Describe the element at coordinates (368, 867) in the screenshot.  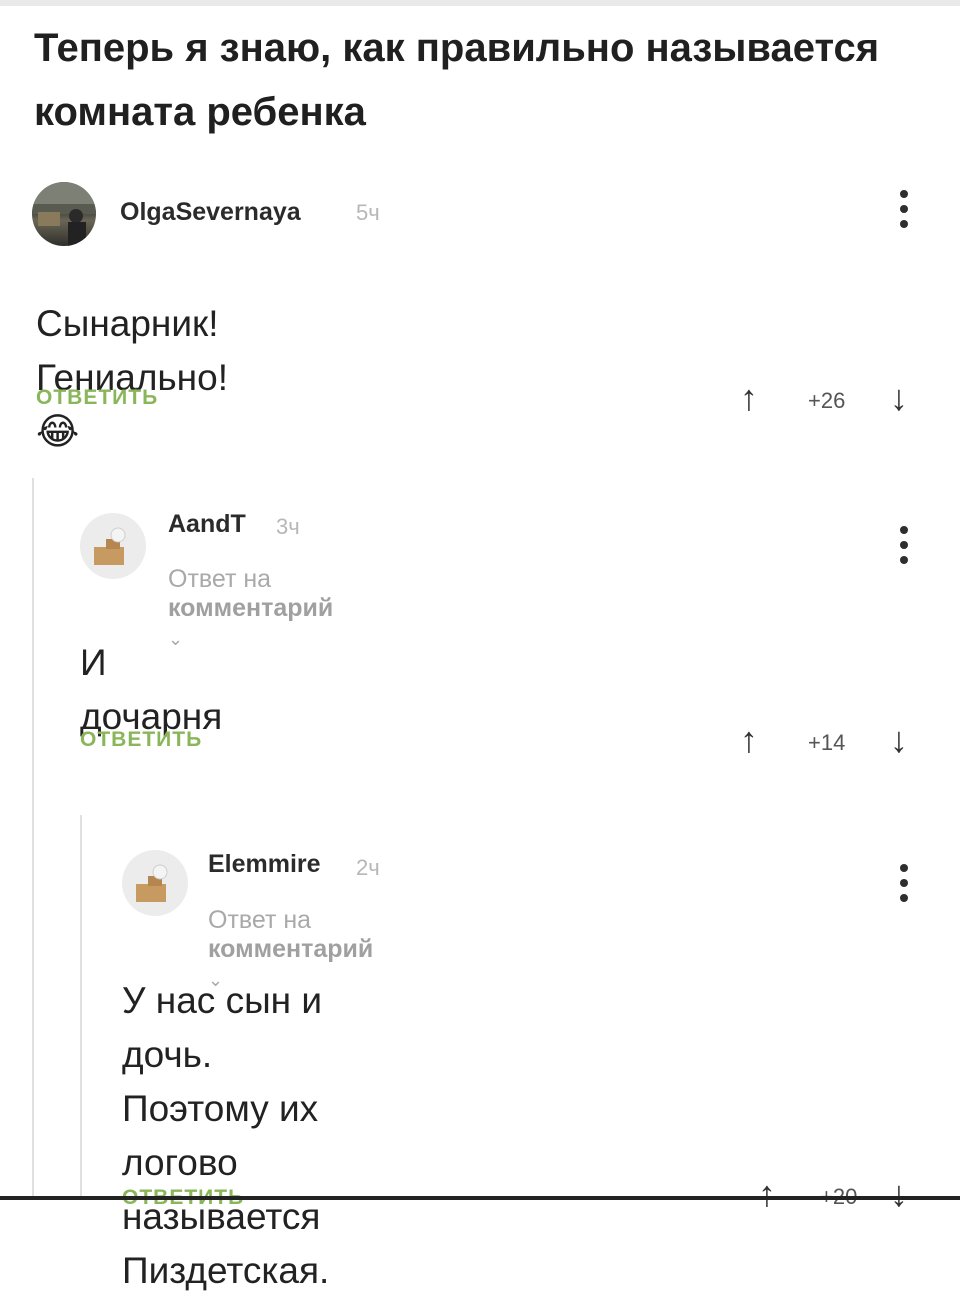
I see `timestamp: 2ч` at that location.